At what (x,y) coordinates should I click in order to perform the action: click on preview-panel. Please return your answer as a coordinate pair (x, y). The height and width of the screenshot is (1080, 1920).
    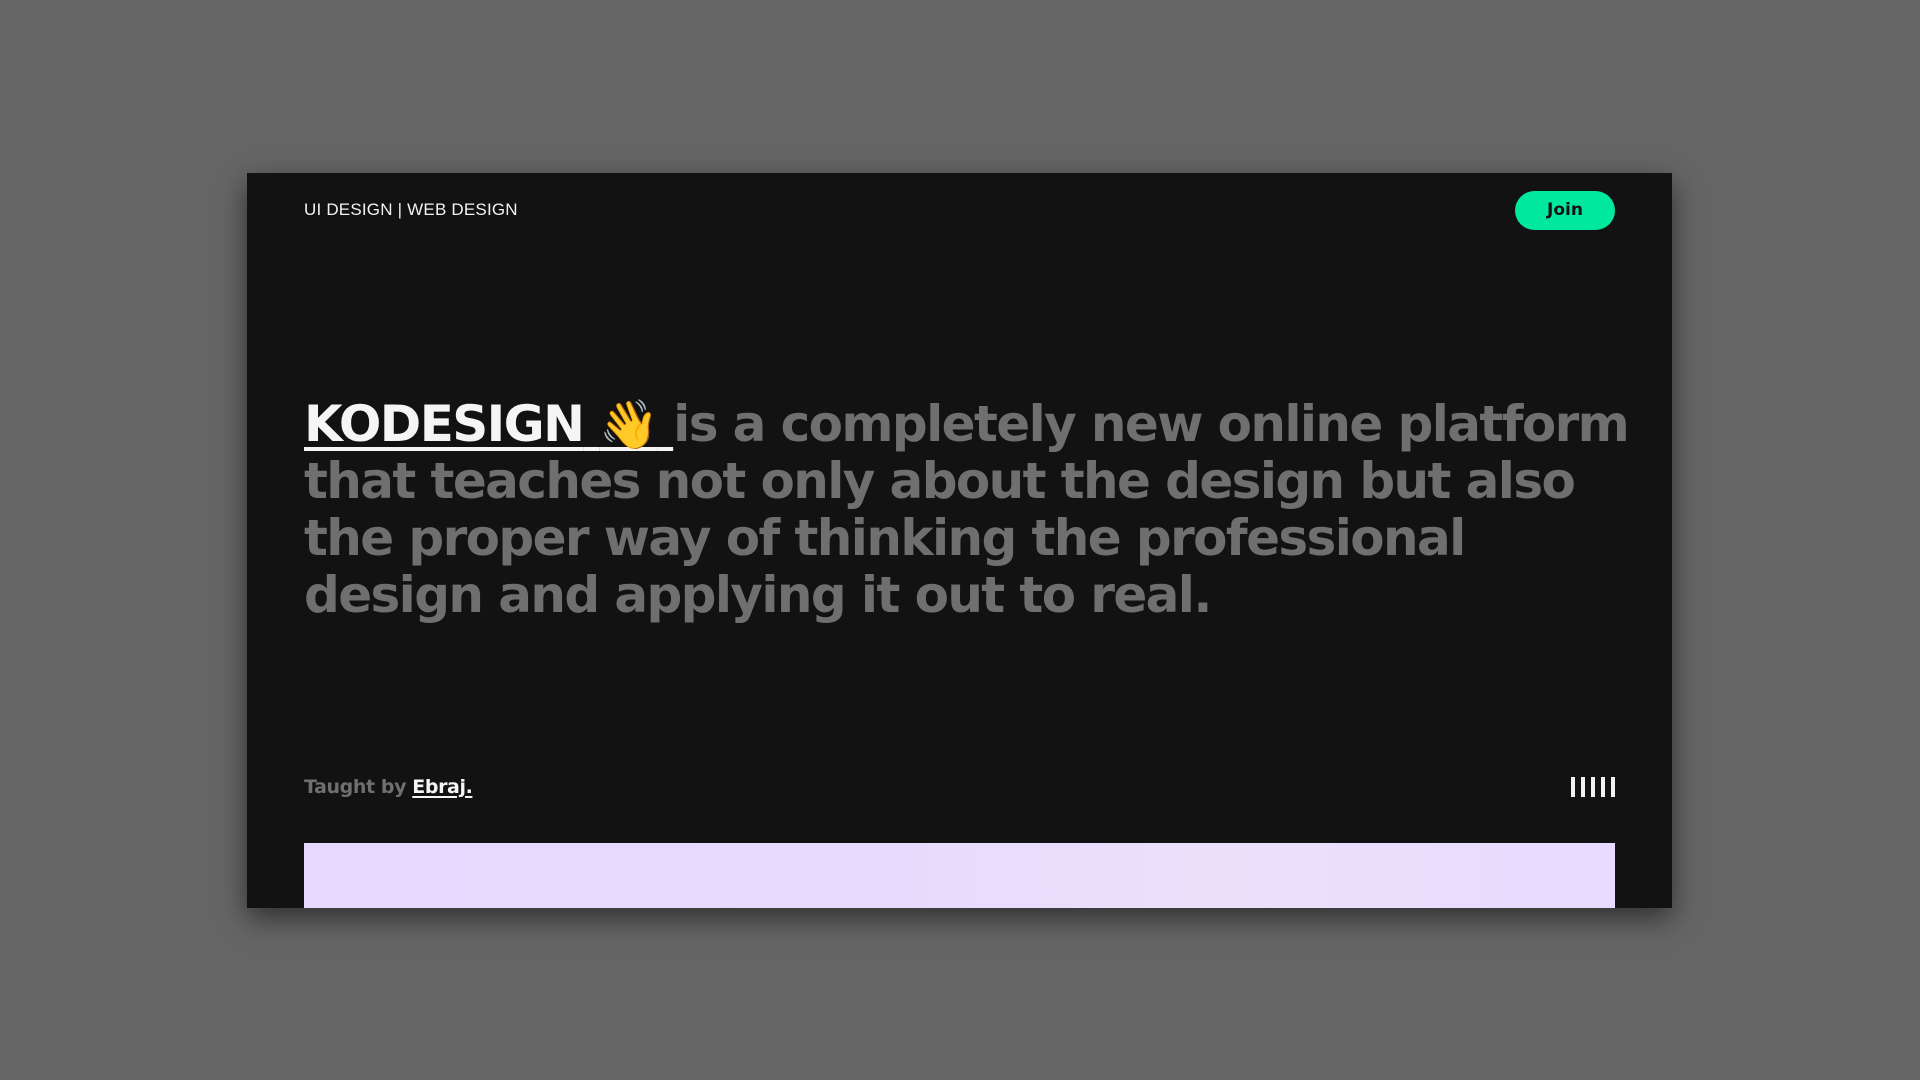
    Looking at the image, I should click on (959, 875).